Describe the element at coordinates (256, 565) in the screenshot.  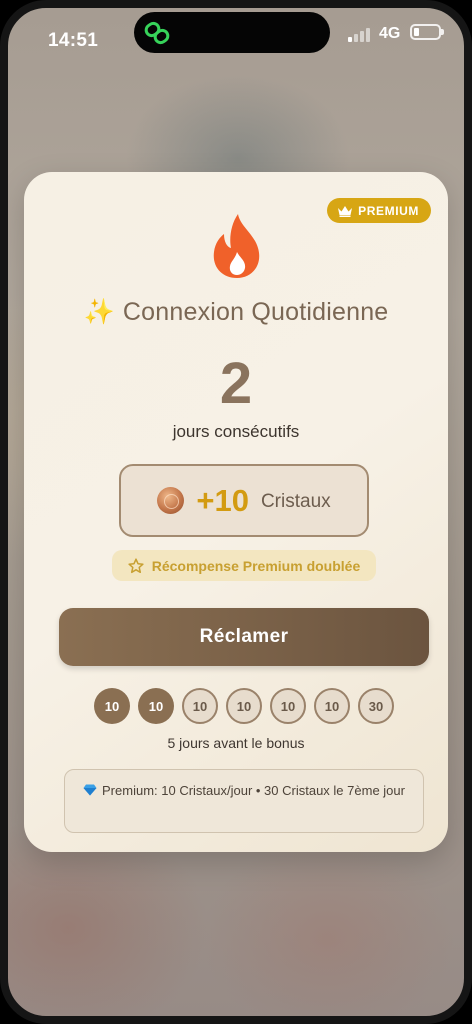
I see `premium-bonus-label: Récompense Premium doublée` at that location.